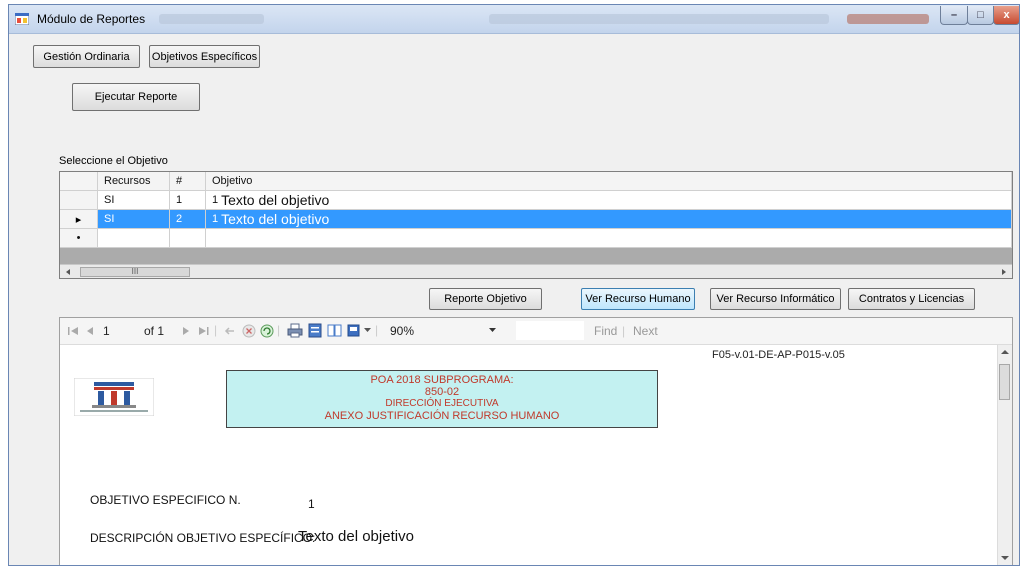  I want to click on current-row-indicator: ▸, so click(79, 219).